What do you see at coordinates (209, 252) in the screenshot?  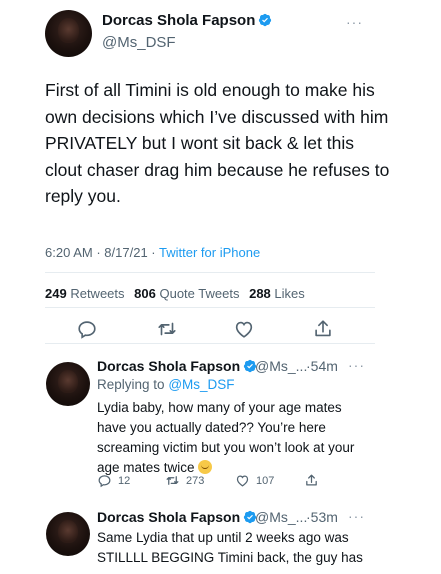 I see `tweet-source: Twitter for iPhone` at bounding box center [209, 252].